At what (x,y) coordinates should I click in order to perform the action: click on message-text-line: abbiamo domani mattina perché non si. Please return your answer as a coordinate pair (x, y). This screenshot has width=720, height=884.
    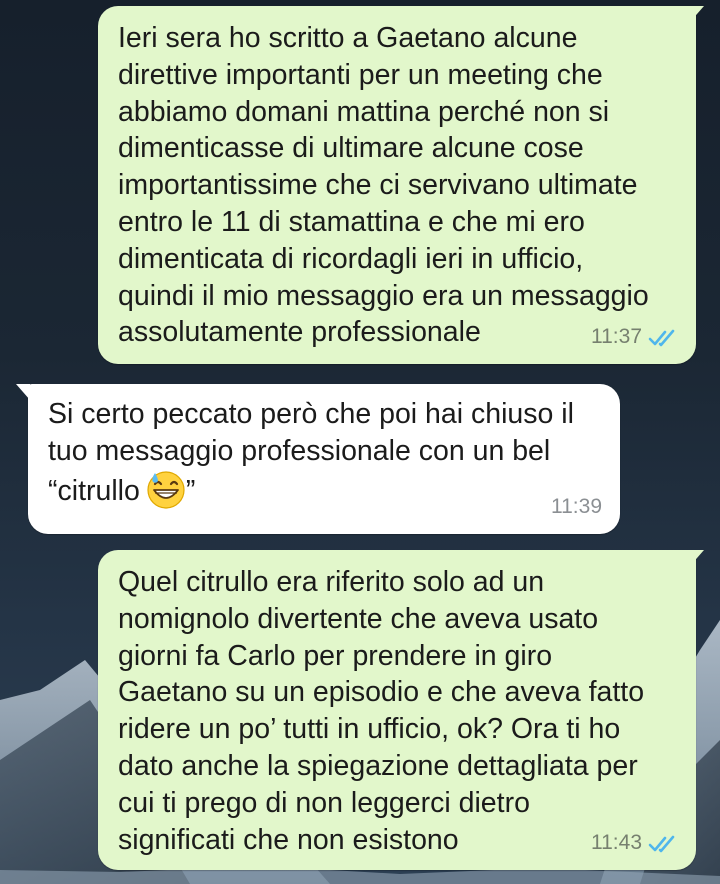
    Looking at the image, I should click on (364, 111).